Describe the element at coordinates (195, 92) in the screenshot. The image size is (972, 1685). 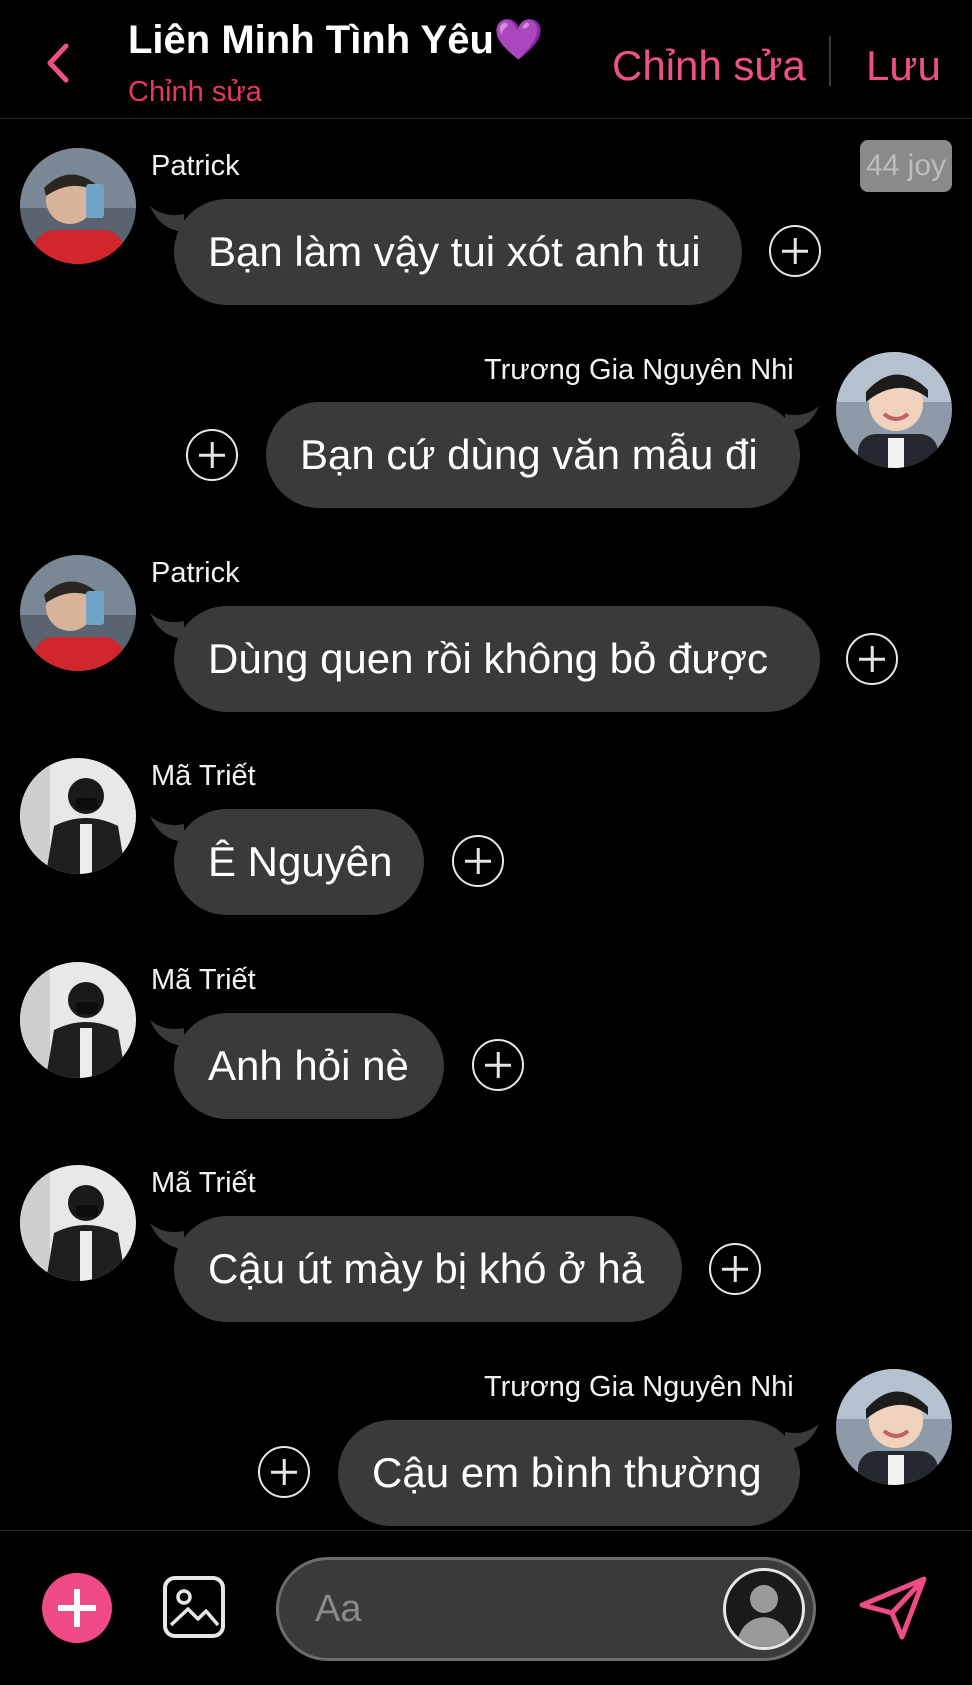
I see `group-subtitle: Chỉnh sửa` at that location.